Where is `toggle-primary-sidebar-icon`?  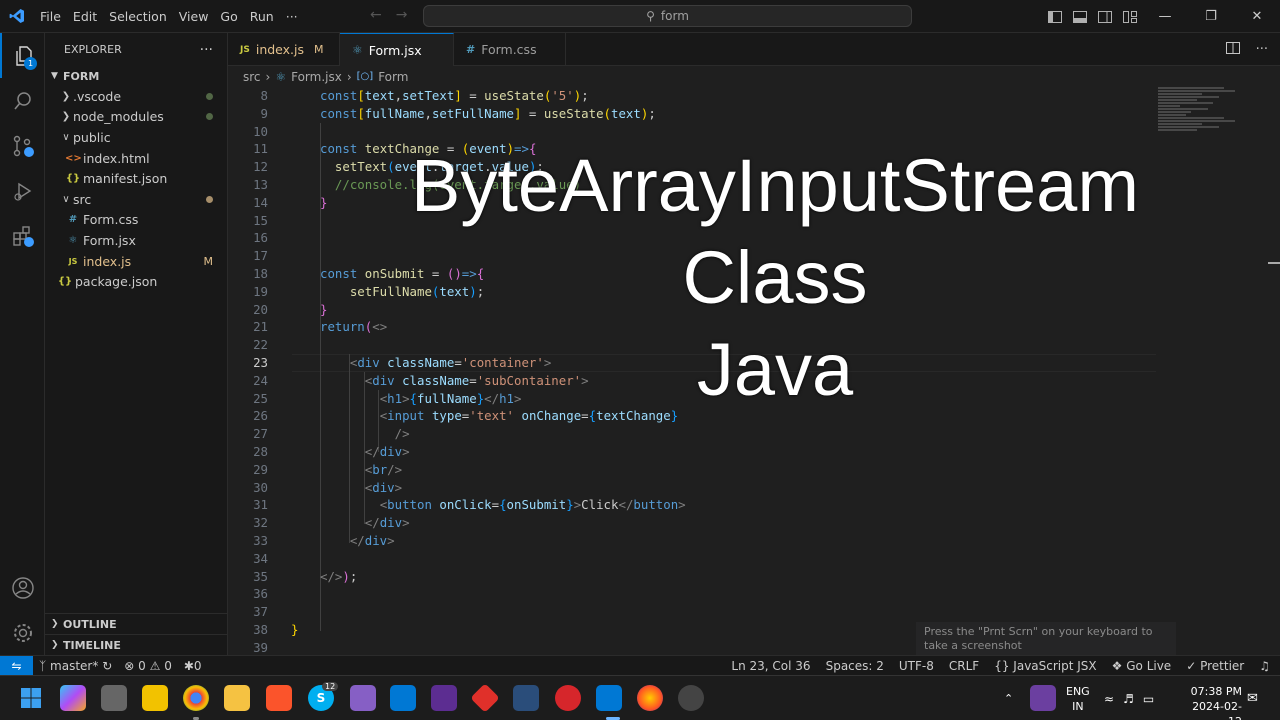 toggle-primary-sidebar-icon is located at coordinates (1054, 16).